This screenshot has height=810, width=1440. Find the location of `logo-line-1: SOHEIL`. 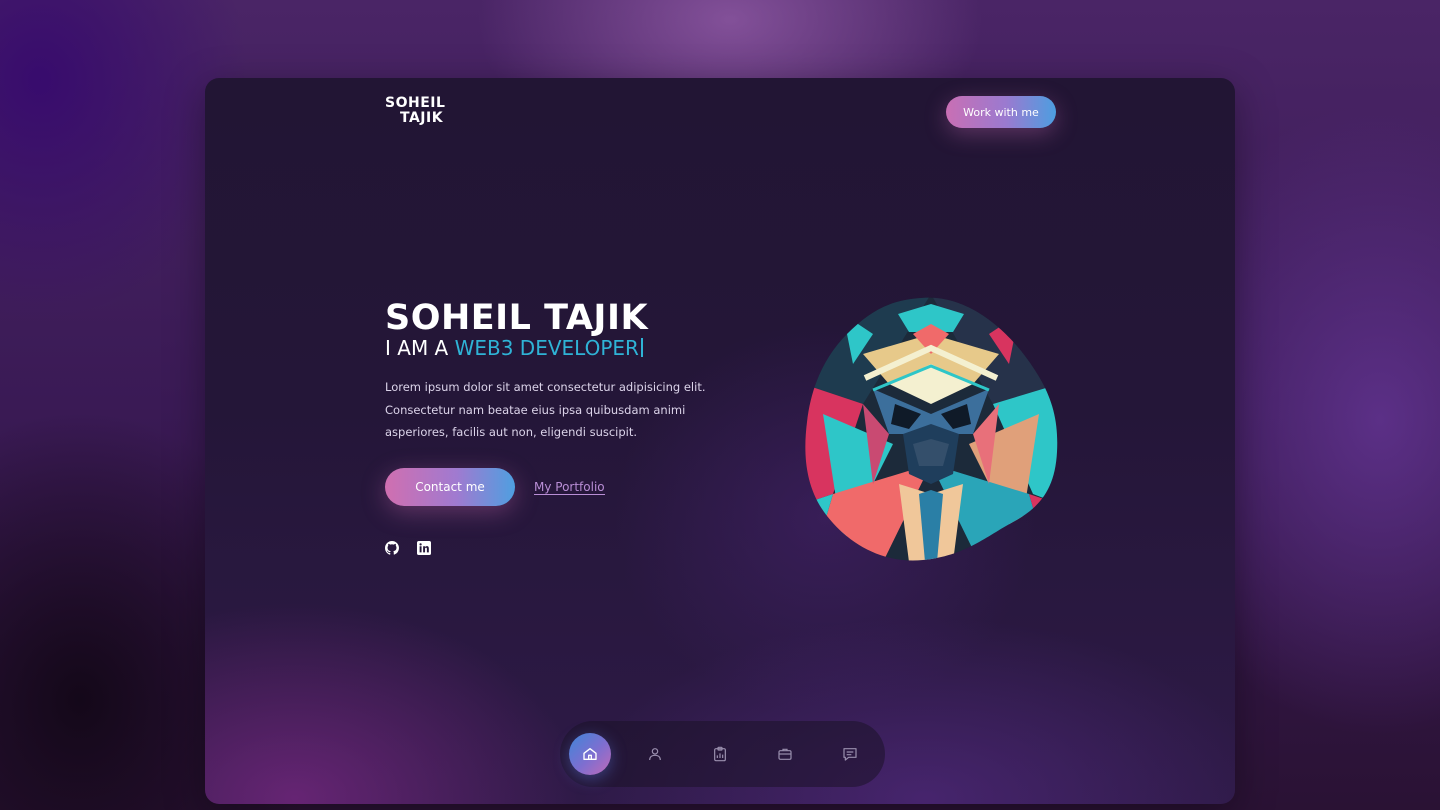

logo-line-1: SOHEIL is located at coordinates (415, 103).